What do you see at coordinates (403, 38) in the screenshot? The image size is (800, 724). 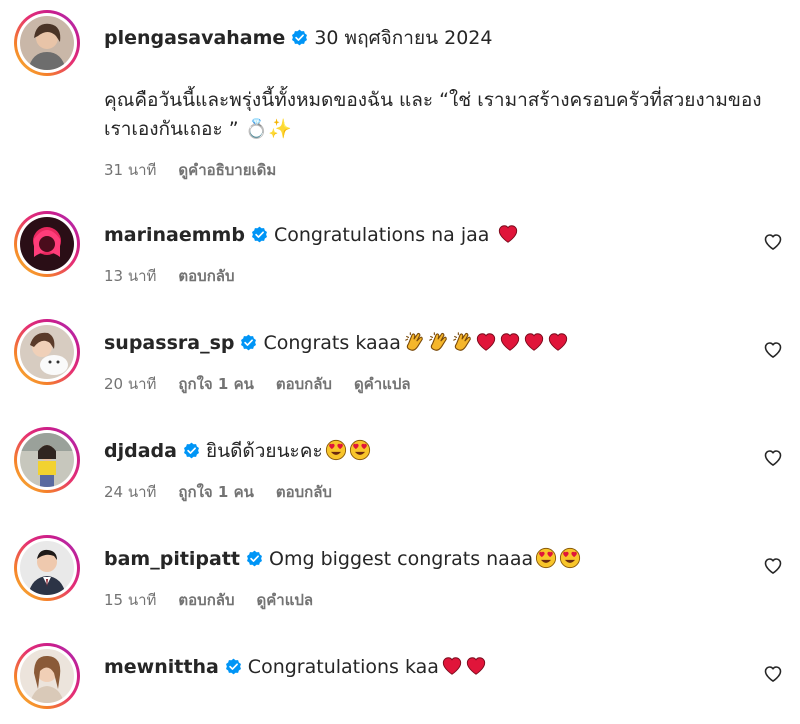 I see `post-date: 30 พฤศจิกายน 2024` at bounding box center [403, 38].